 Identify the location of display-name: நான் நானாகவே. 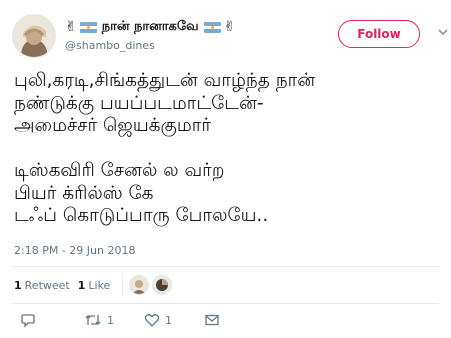
(150, 26).